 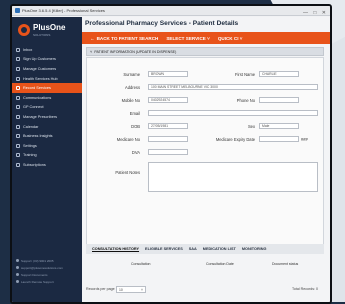 What do you see at coordinates (47, 50) in the screenshot?
I see `sidebar-item-inbox: Inbox` at bounding box center [47, 50].